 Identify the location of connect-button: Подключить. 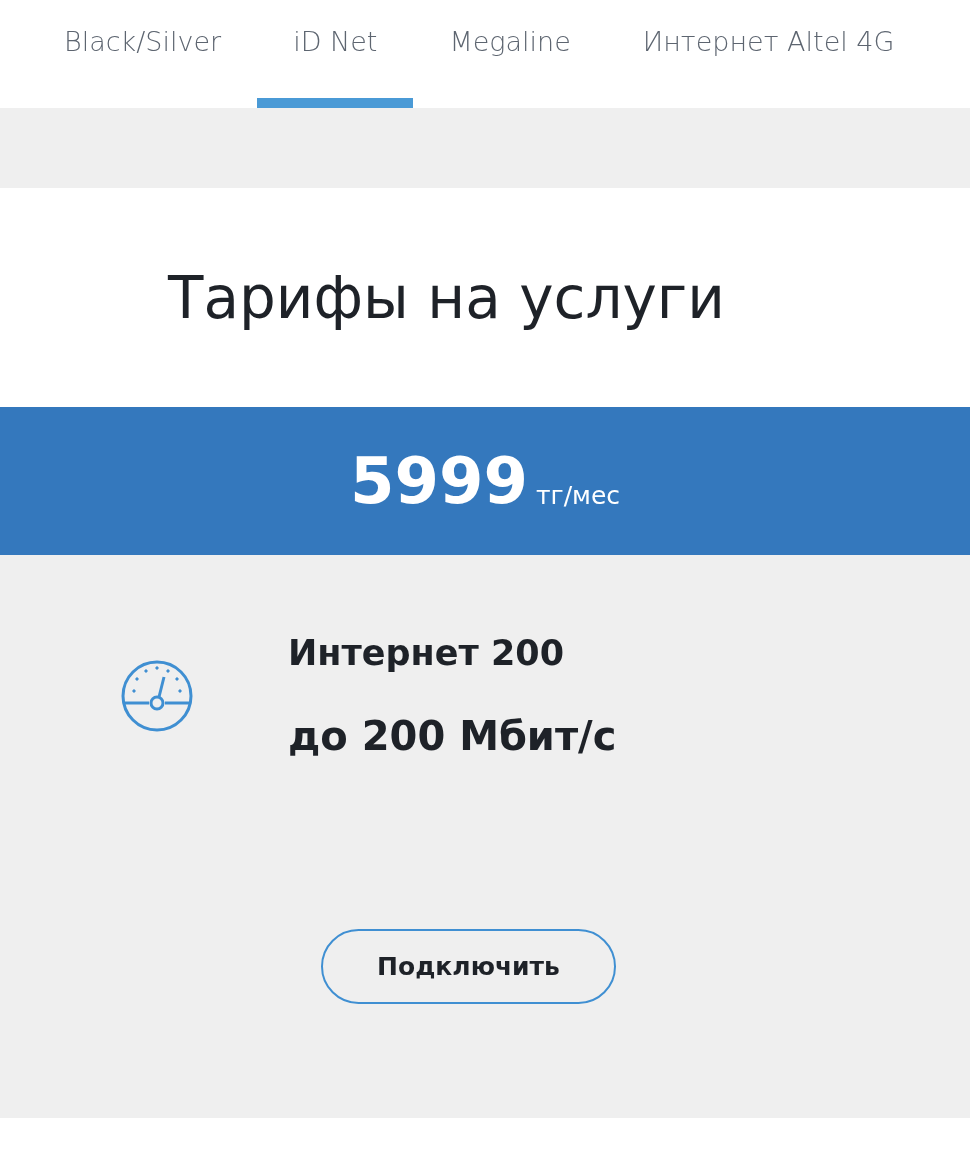
(468, 966).